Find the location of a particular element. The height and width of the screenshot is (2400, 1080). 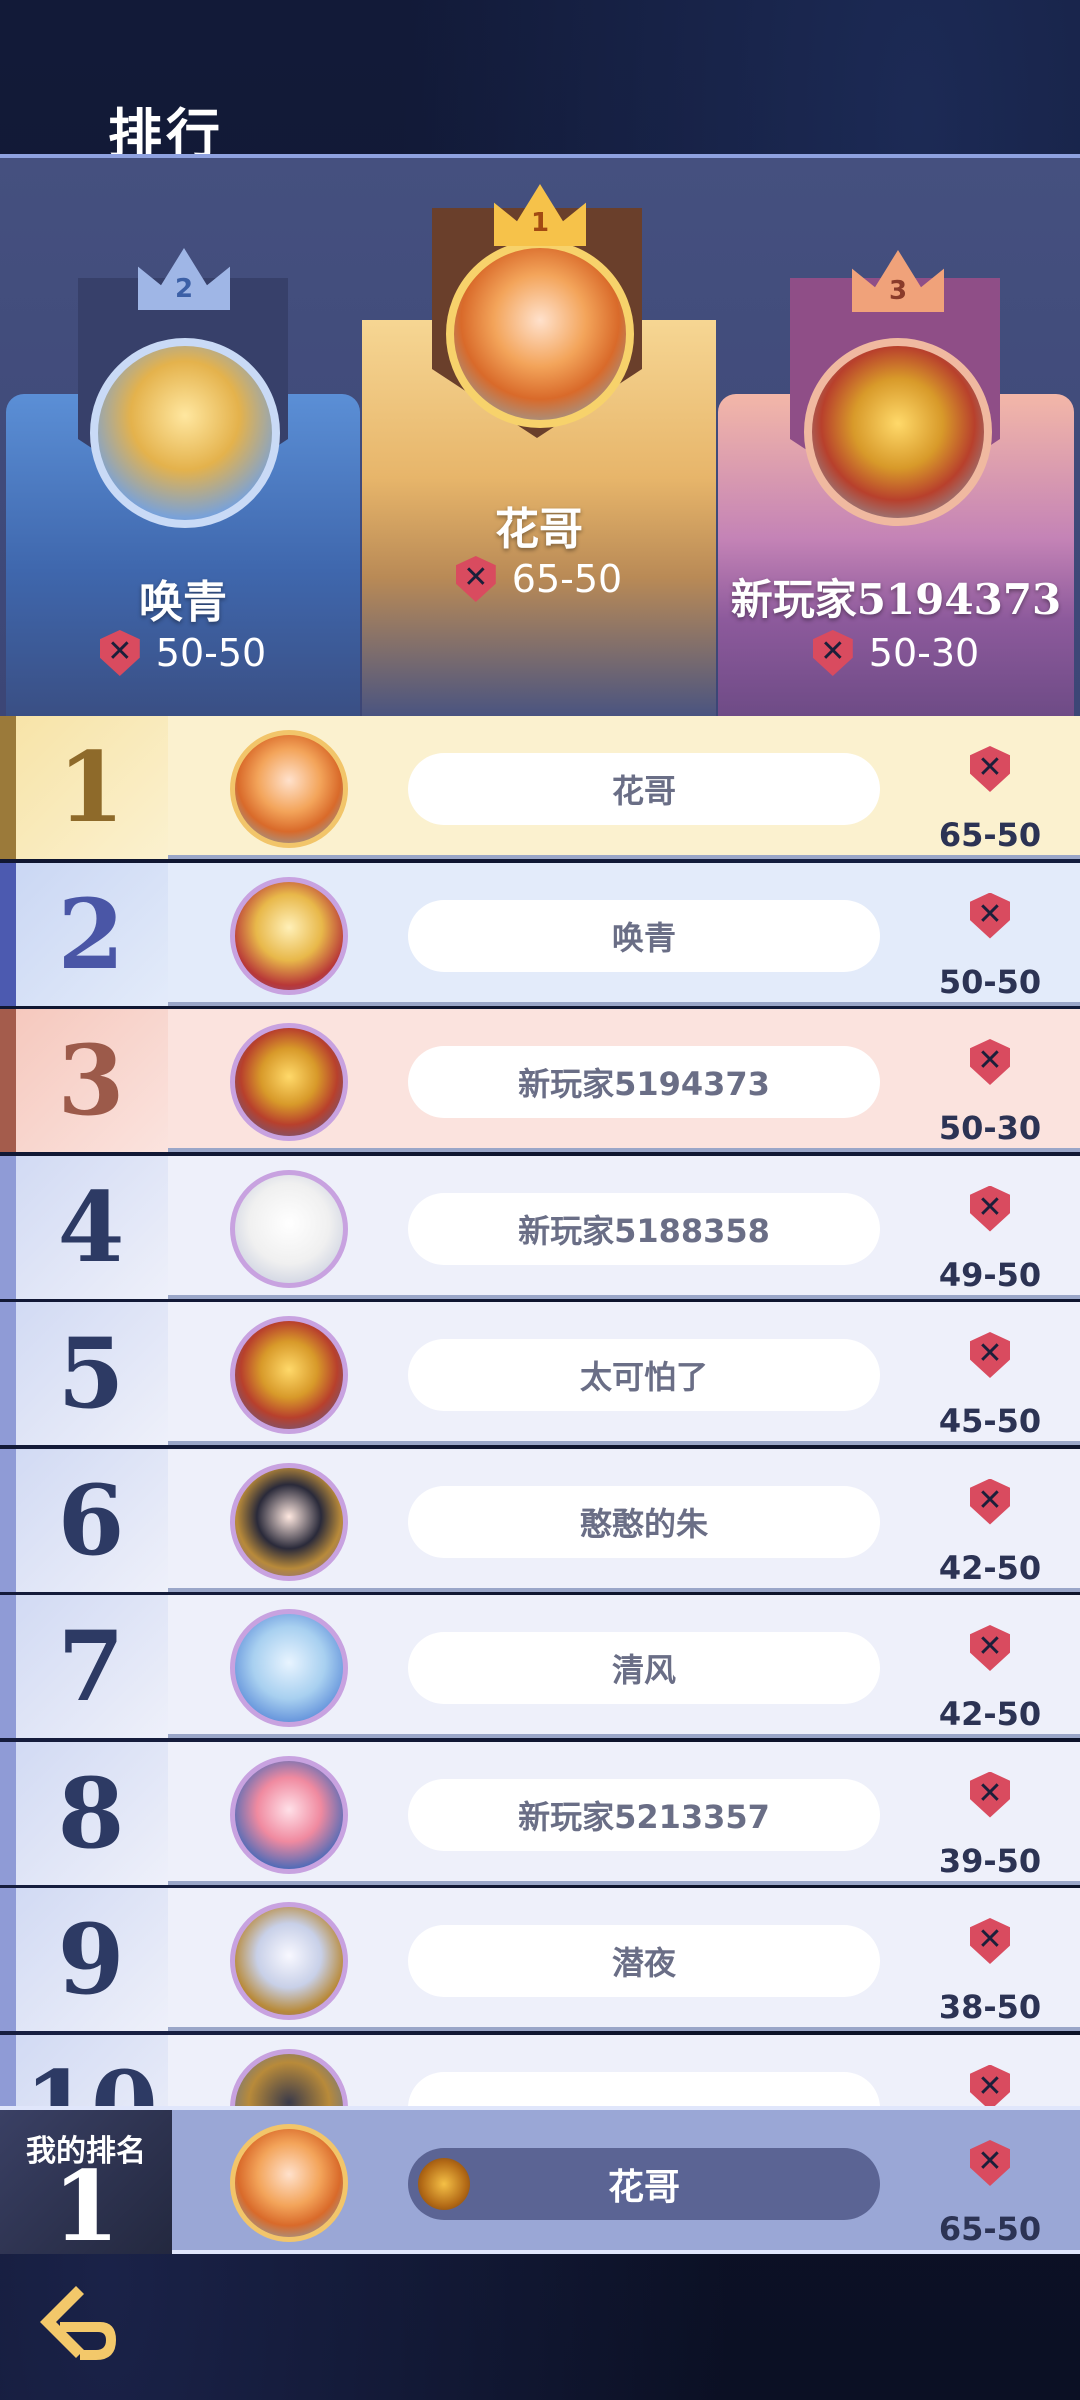

rank-cell: 4 is located at coordinates (84, 1227).